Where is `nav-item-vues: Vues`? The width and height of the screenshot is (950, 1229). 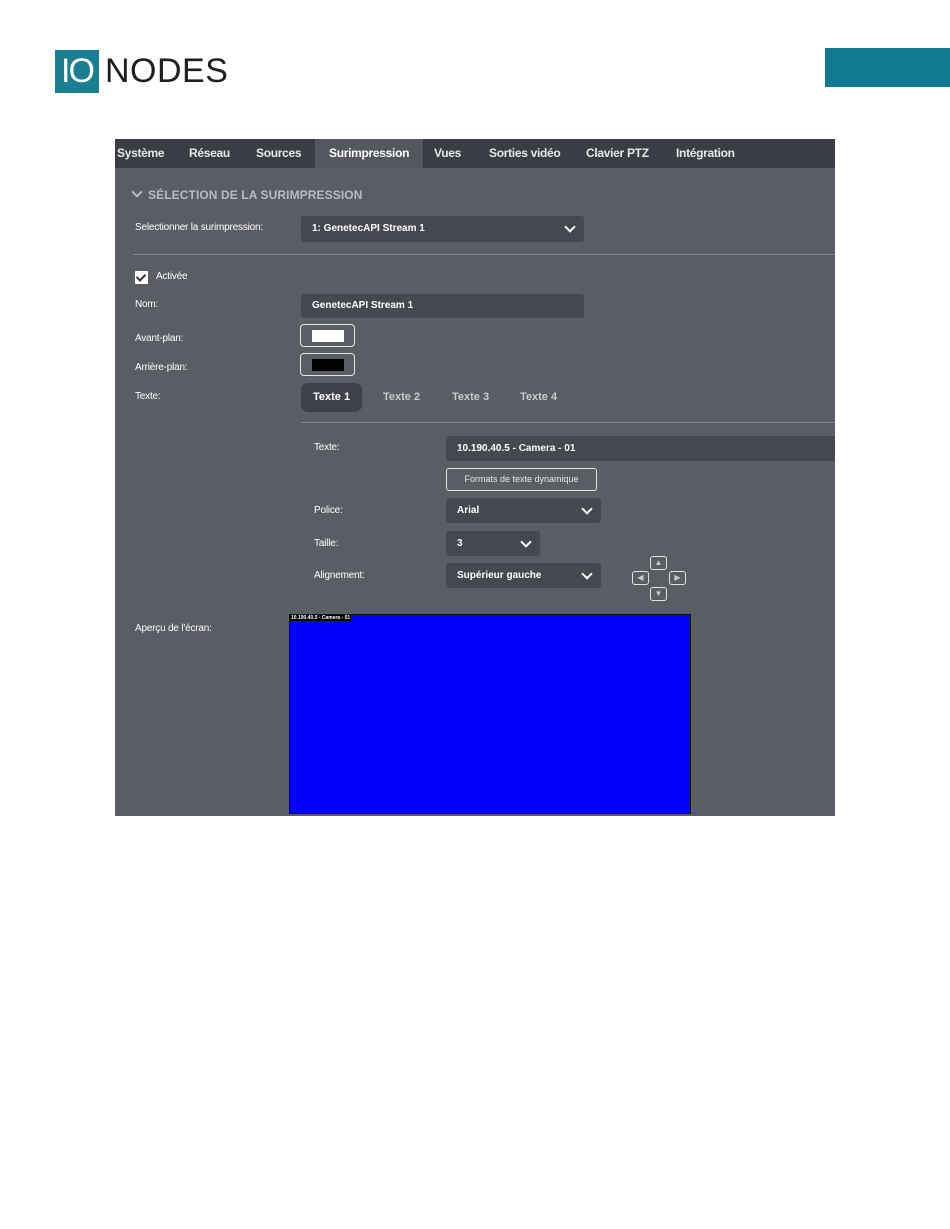 nav-item-vues: Vues is located at coordinates (447, 153).